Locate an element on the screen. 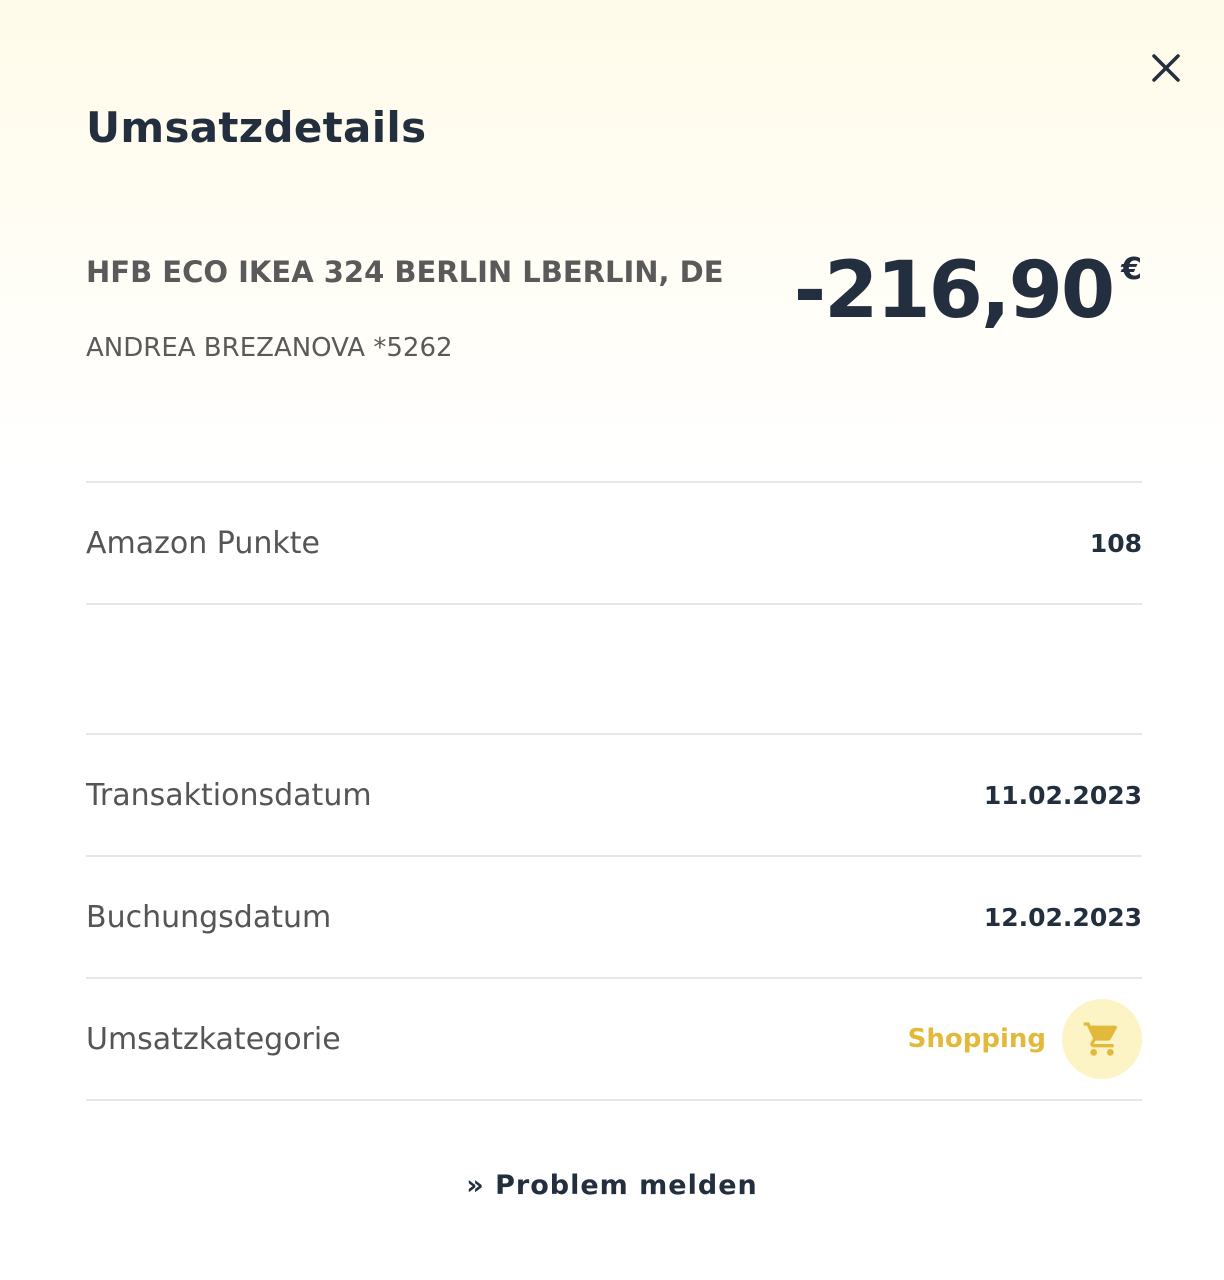 The height and width of the screenshot is (1280, 1224). amount-currency: € is located at coordinates (1131, 269).